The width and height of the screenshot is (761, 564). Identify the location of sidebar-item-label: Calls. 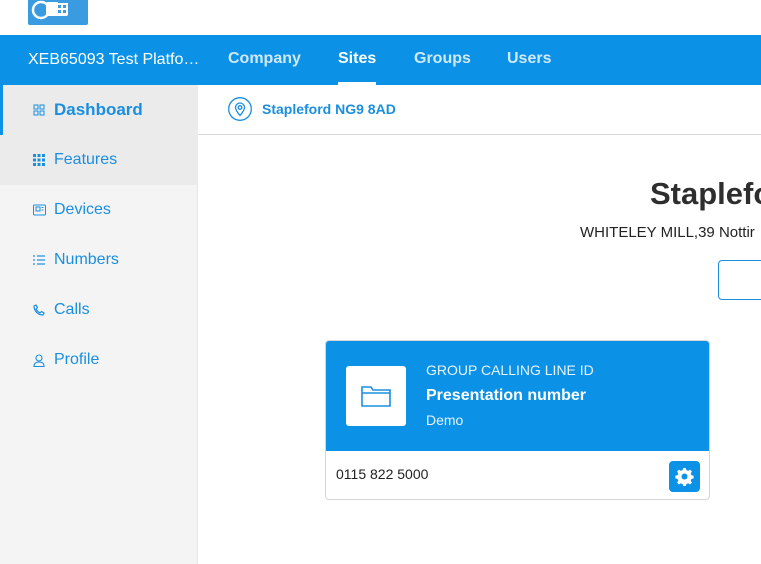
(72, 309).